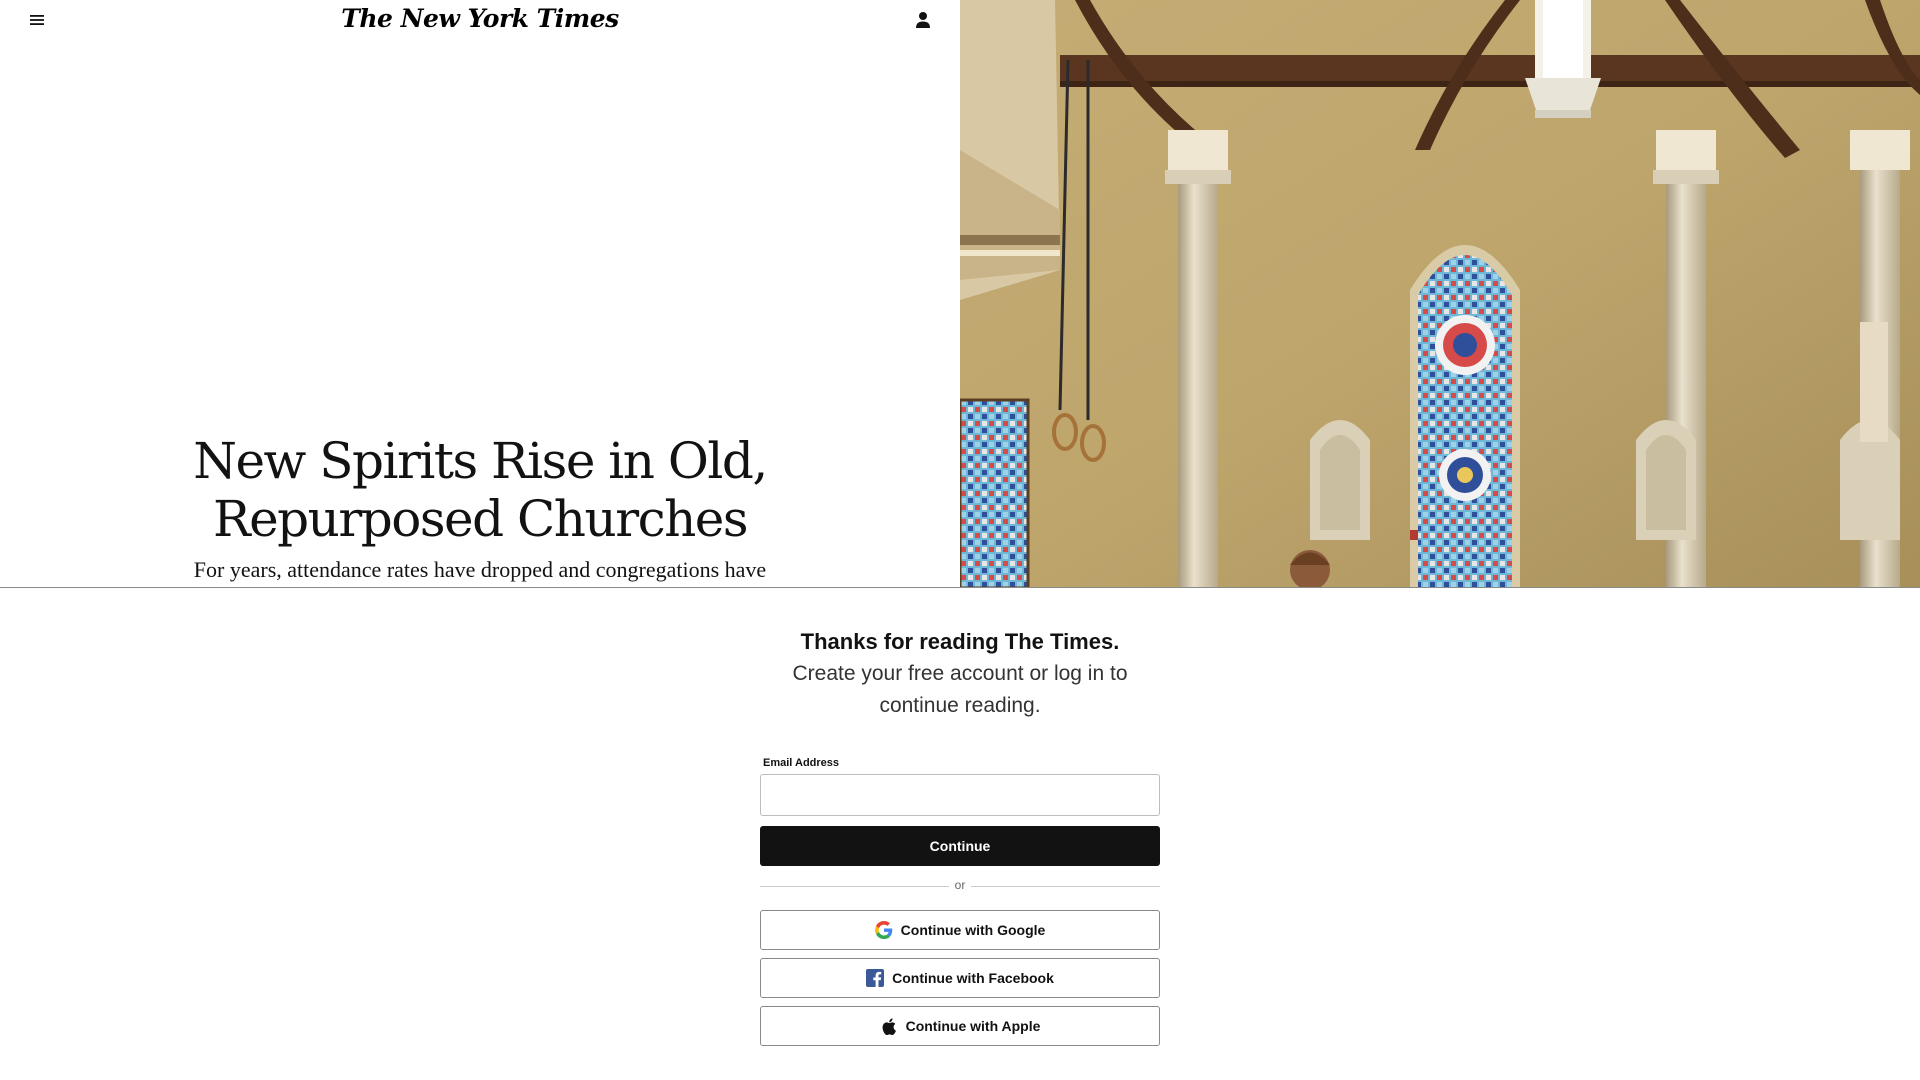 Image resolution: width=1920 pixels, height=1080 pixels. I want to click on continue-with-facebook-button: Continue with Facebook, so click(960, 978).